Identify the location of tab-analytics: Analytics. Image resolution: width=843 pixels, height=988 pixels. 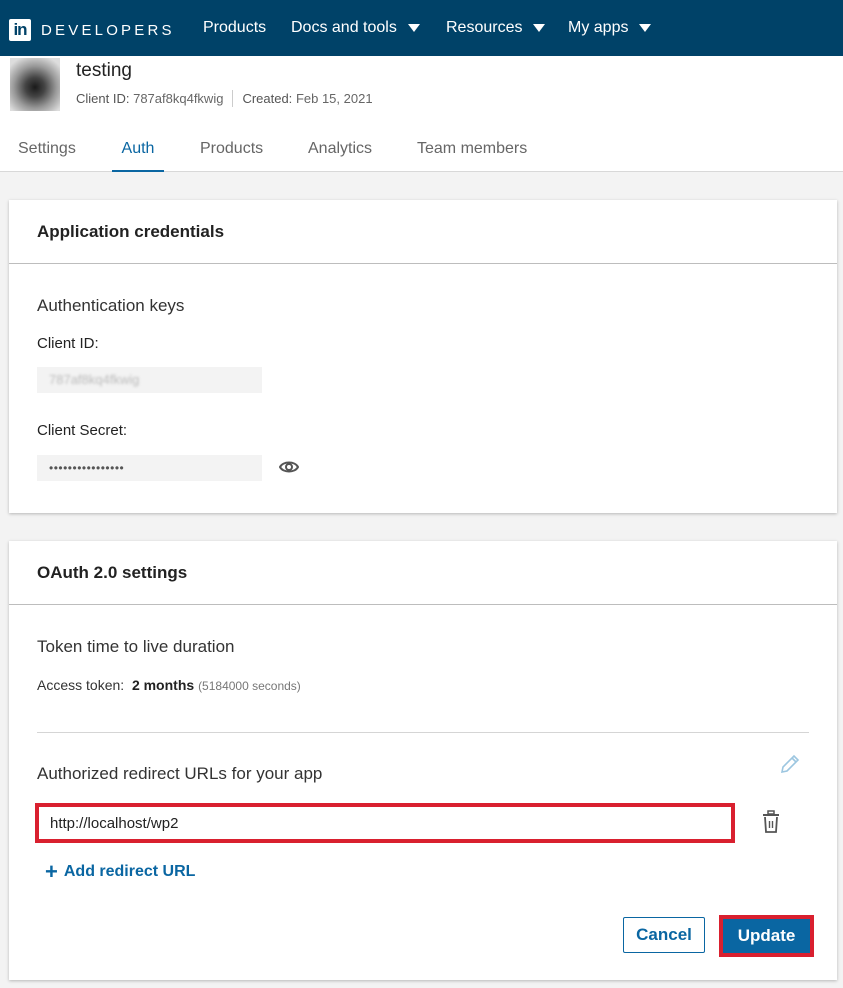
(340, 156).